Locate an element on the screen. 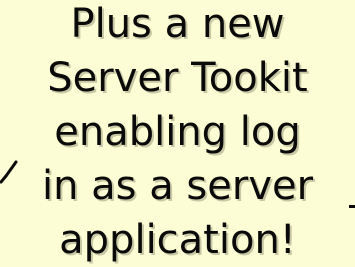 The image size is (355, 267). text-line-2: Server Tookit is located at coordinates (177, 78).